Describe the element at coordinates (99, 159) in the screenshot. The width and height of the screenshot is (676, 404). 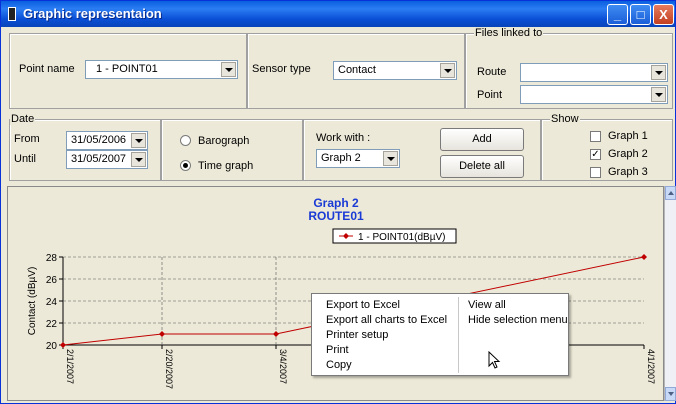
I see `until-date-value: 31/05/2007` at that location.